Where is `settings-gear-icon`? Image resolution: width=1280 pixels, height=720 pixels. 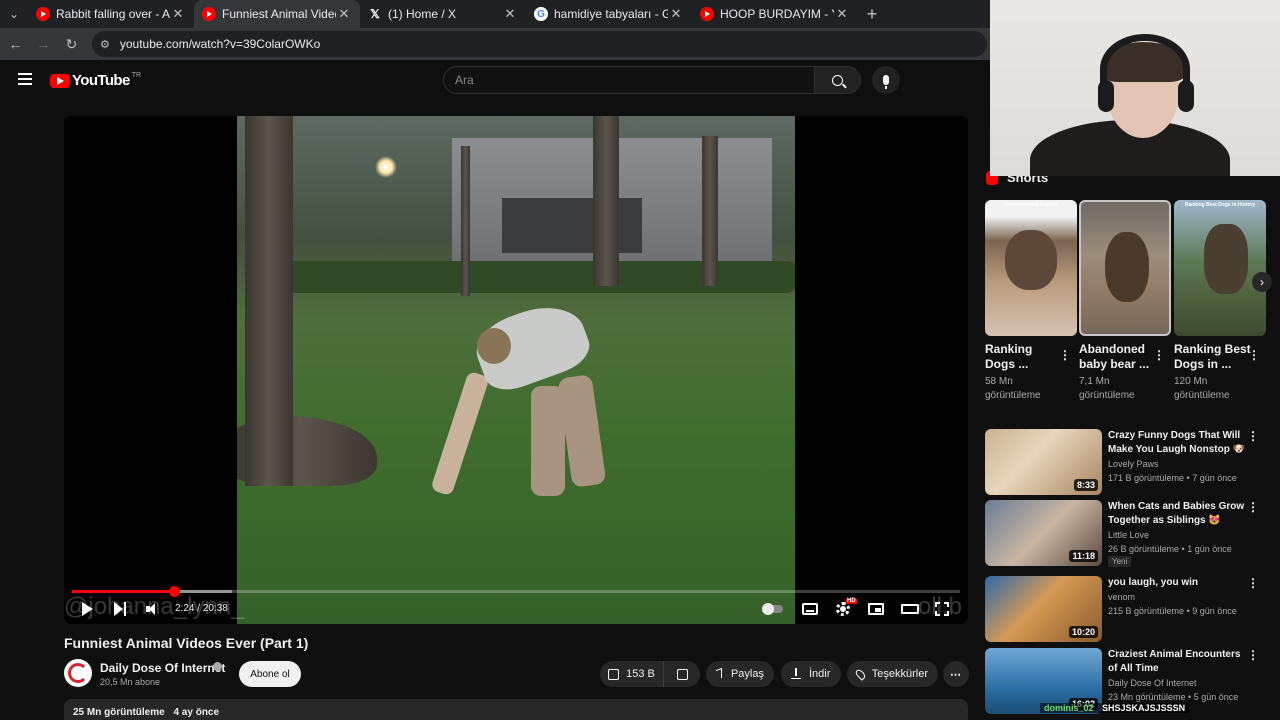
settings-gear-icon is located at coordinates (843, 609).